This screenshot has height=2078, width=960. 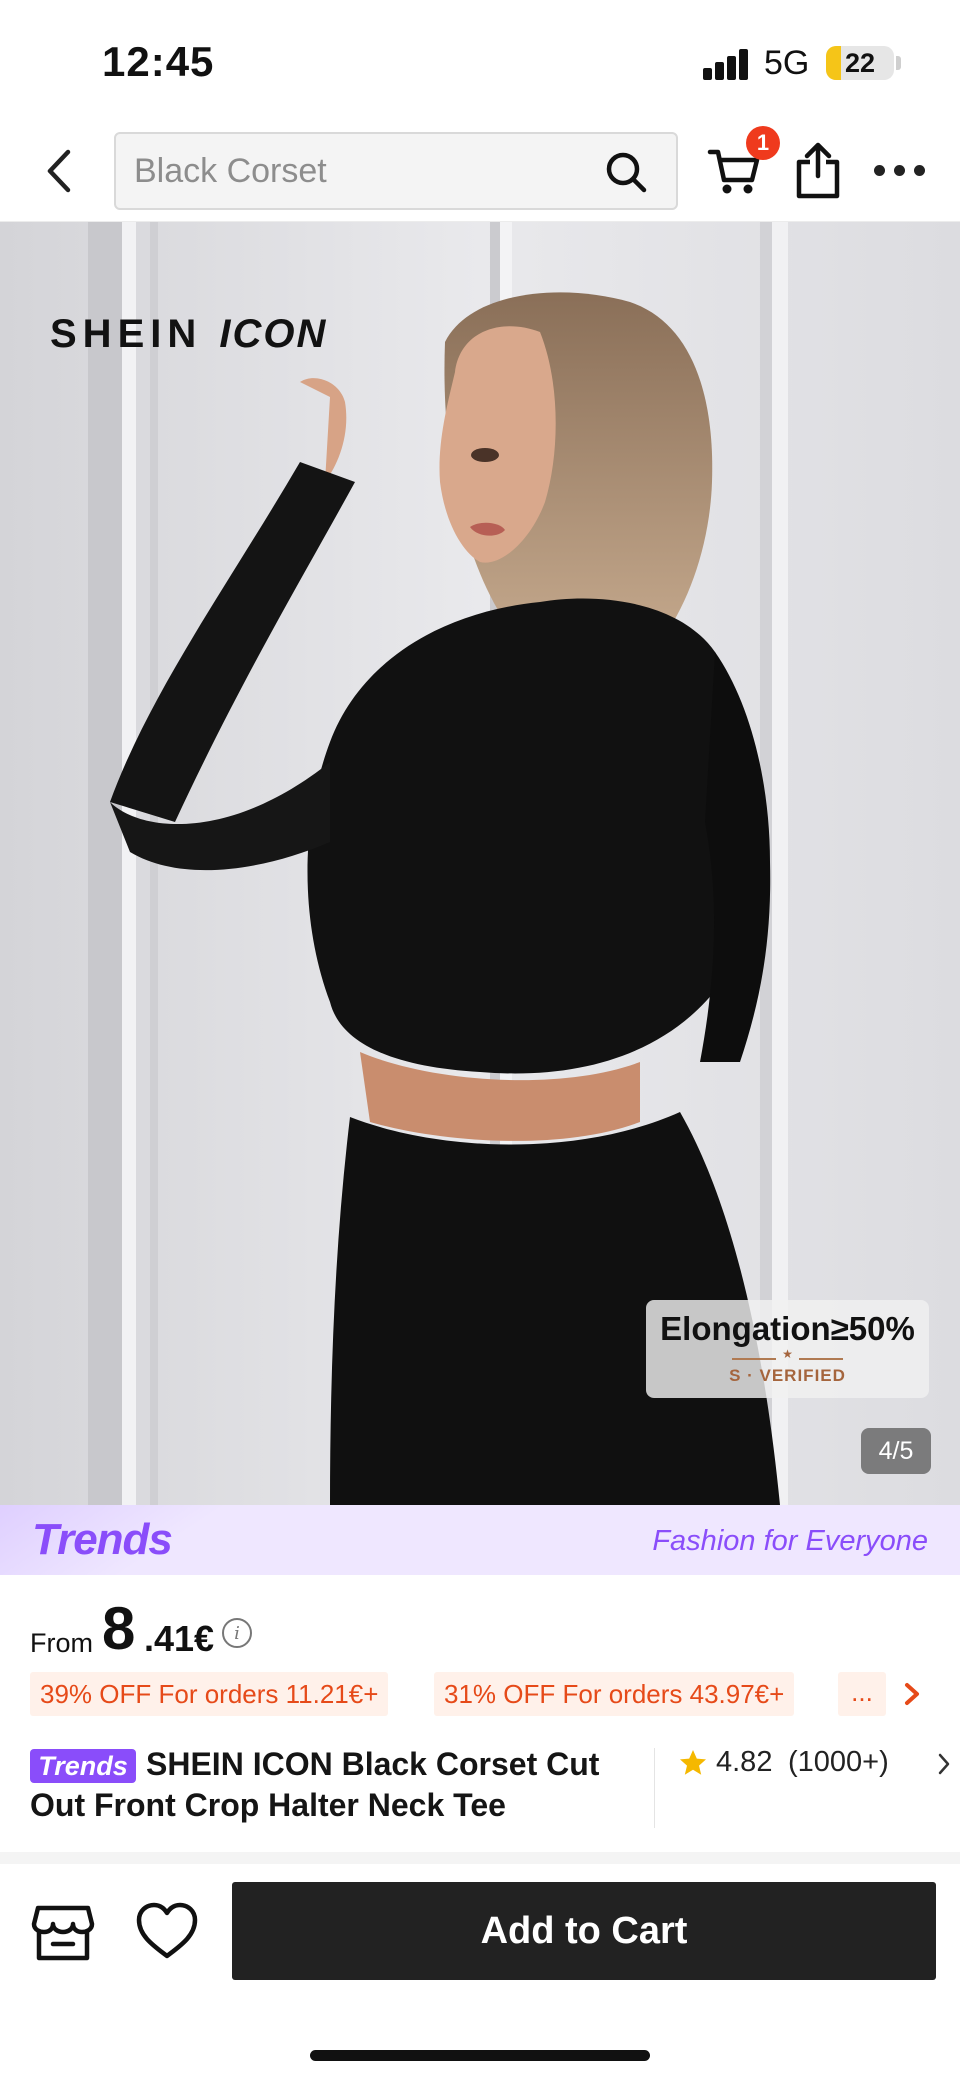 I want to click on signal-icon, so click(x=726, y=64).